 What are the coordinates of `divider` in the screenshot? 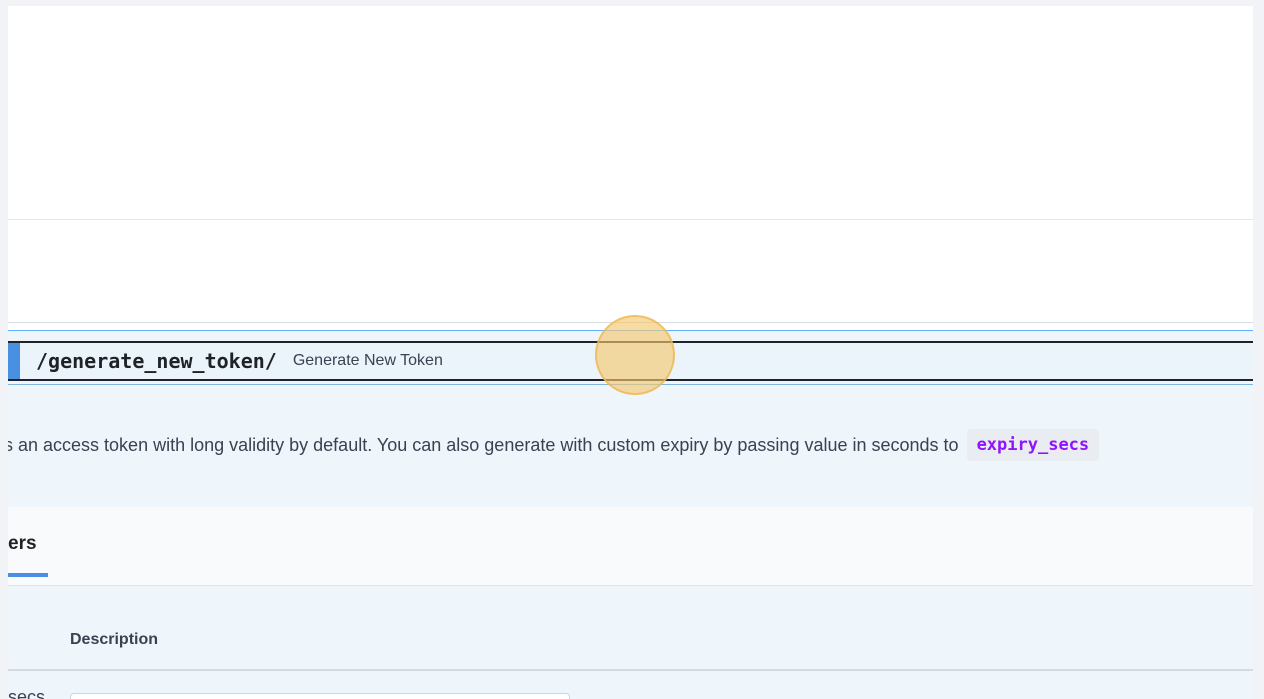 It's located at (630, 670).